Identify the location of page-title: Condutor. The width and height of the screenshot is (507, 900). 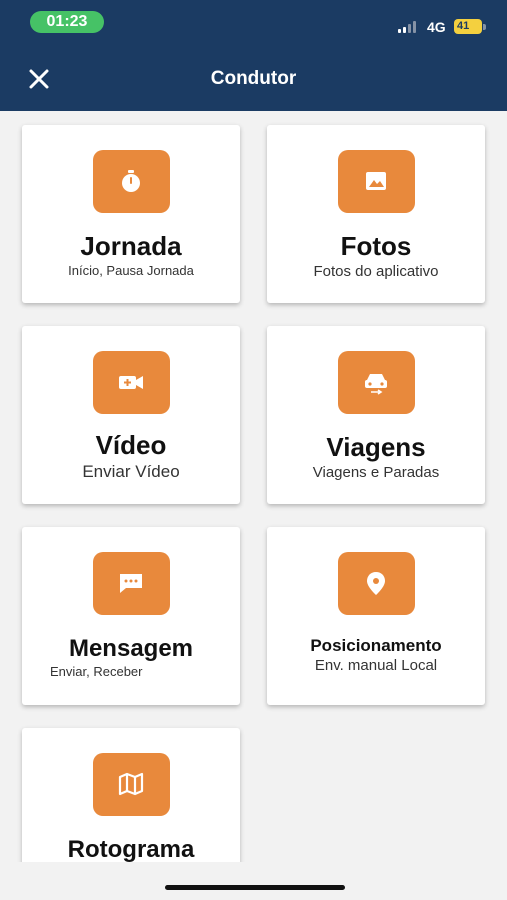
(253, 78).